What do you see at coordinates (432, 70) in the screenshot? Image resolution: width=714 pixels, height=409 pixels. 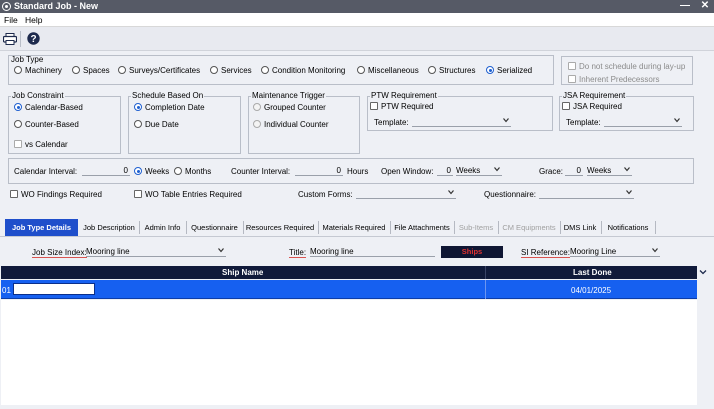 I see `radio-structures` at bounding box center [432, 70].